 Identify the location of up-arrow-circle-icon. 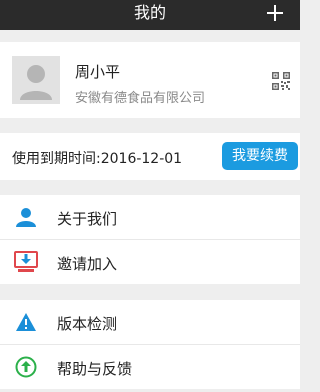
(26, 367).